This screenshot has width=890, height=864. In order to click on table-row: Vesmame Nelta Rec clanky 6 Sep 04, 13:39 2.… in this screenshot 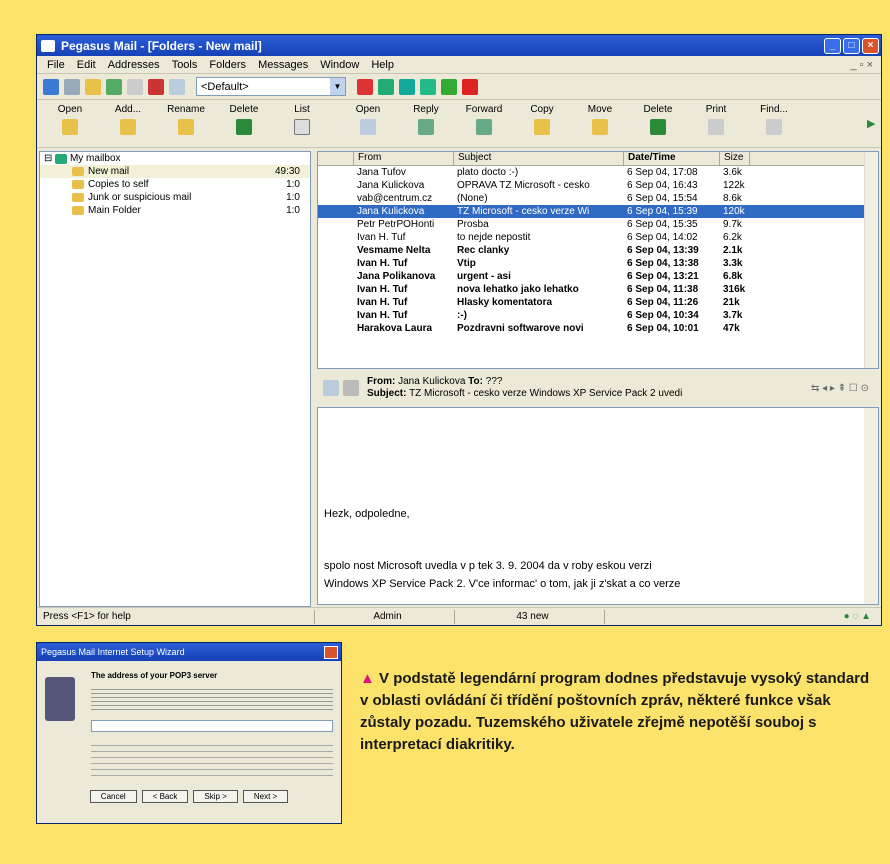, I will do `click(598, 250)`.